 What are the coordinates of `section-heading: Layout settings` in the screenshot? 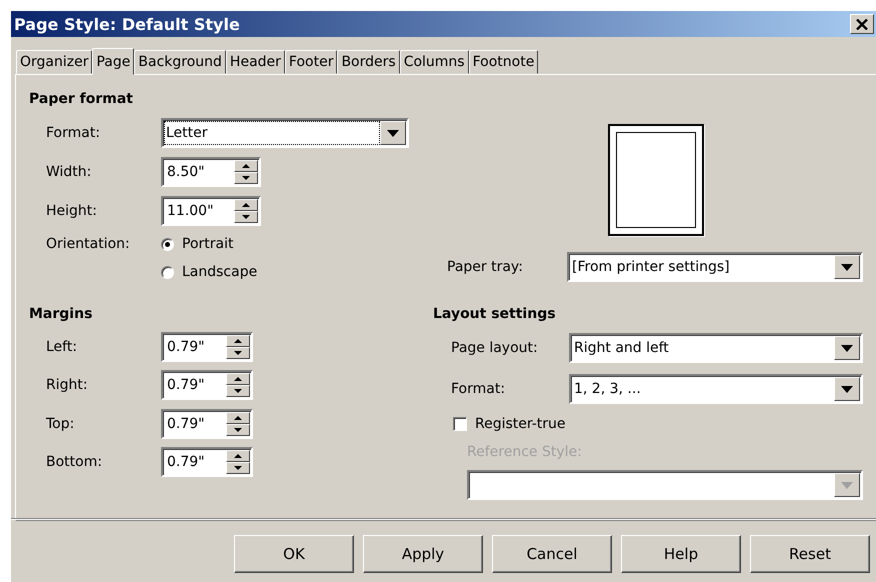 It's located at (495, 314).